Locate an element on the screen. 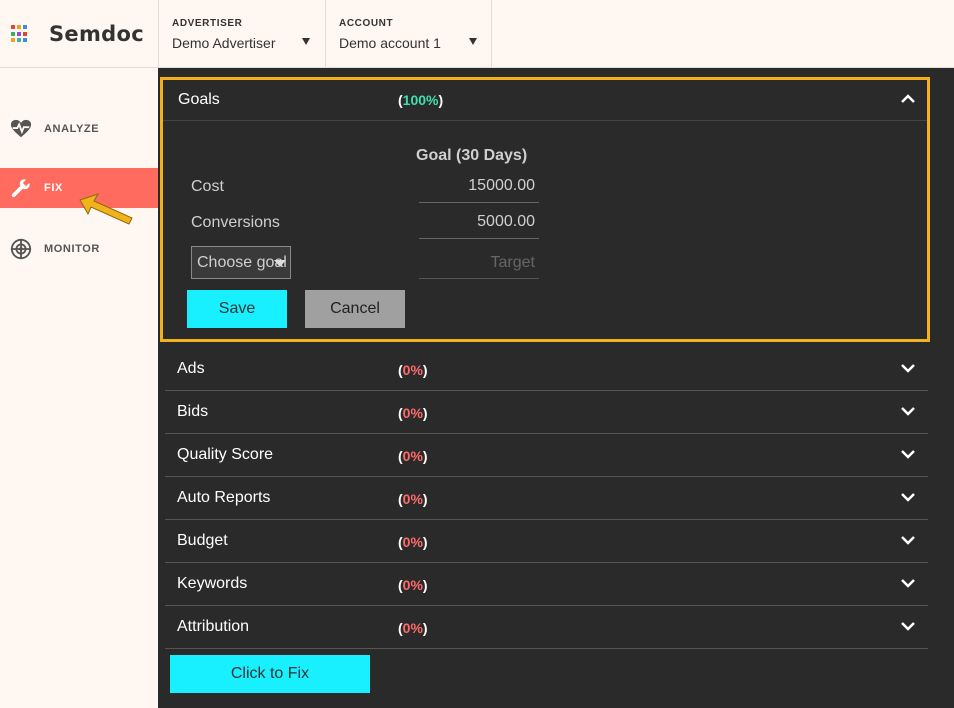 This screenshot has width=954, height=708. section-title: Goals is located at coordinates (199, 99).